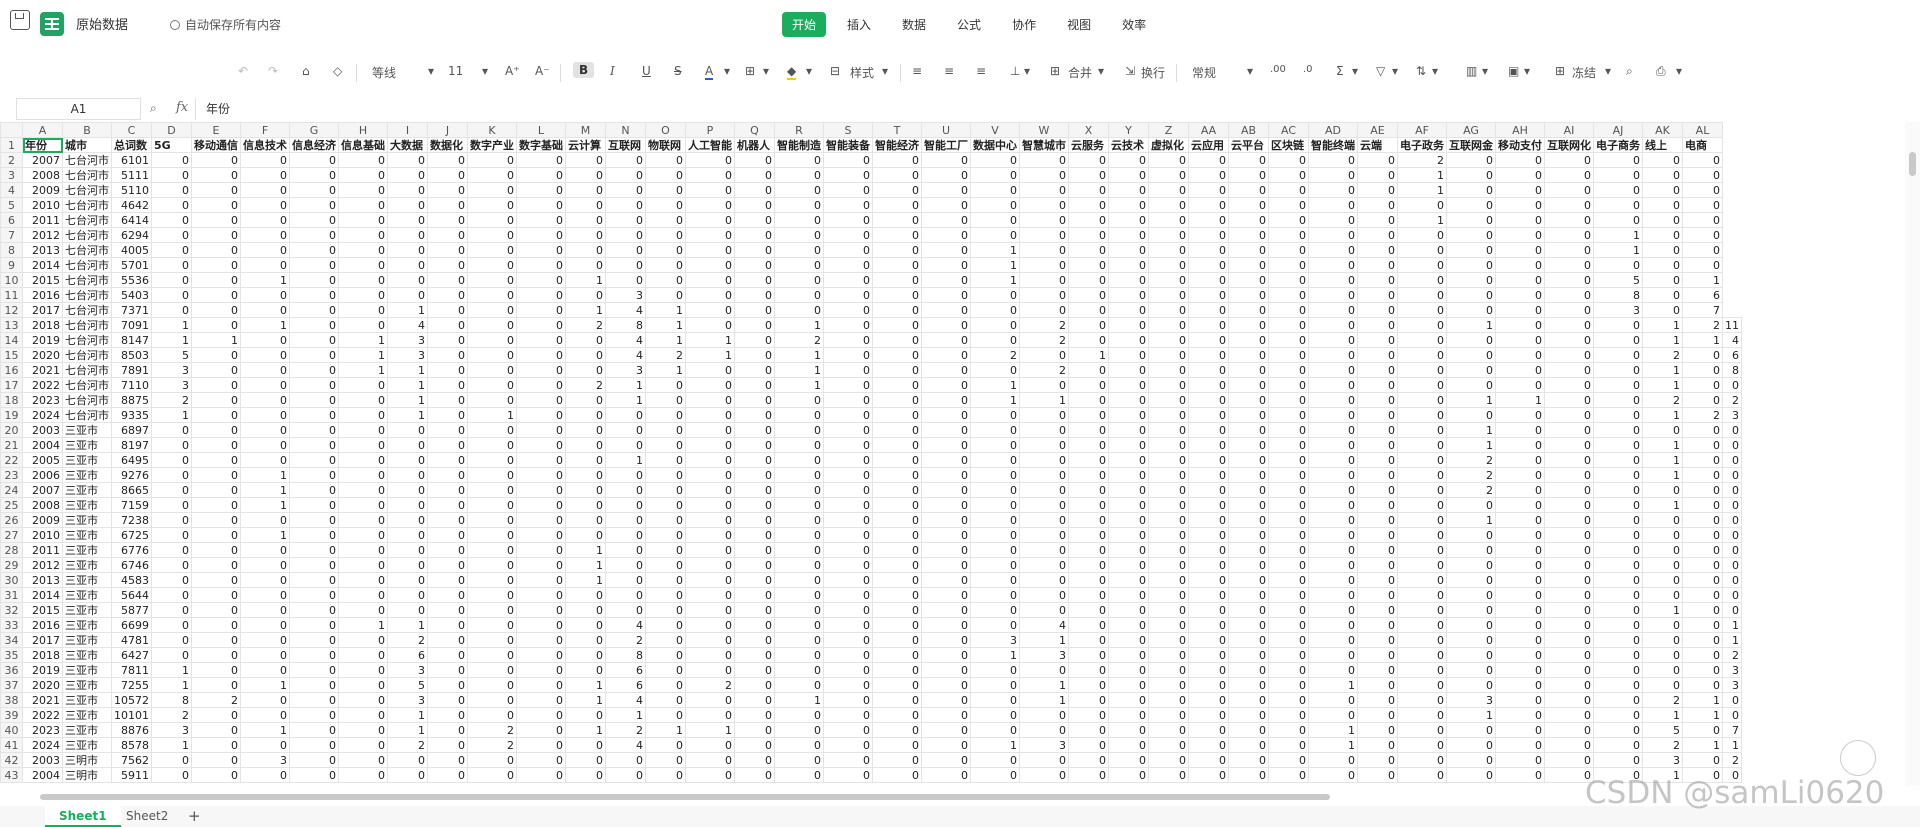 The image size is (1920, 827). Describe the element at coordinates (407, 355) in the screenshot. I see `grid-cell: 3` at that location.